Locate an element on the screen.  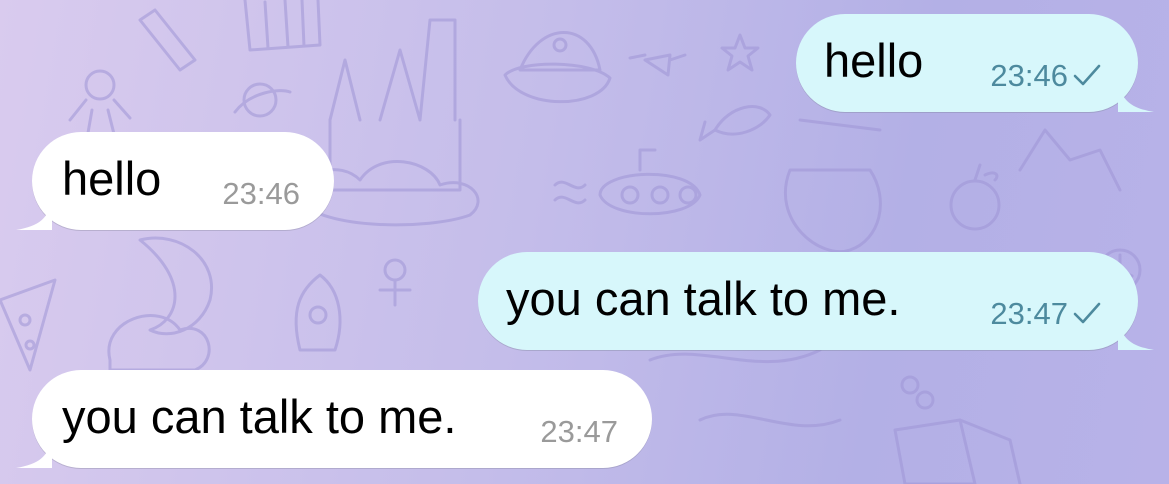
message-bubble-outgoing: hello 23:46 is located at coordinates (975, 63).